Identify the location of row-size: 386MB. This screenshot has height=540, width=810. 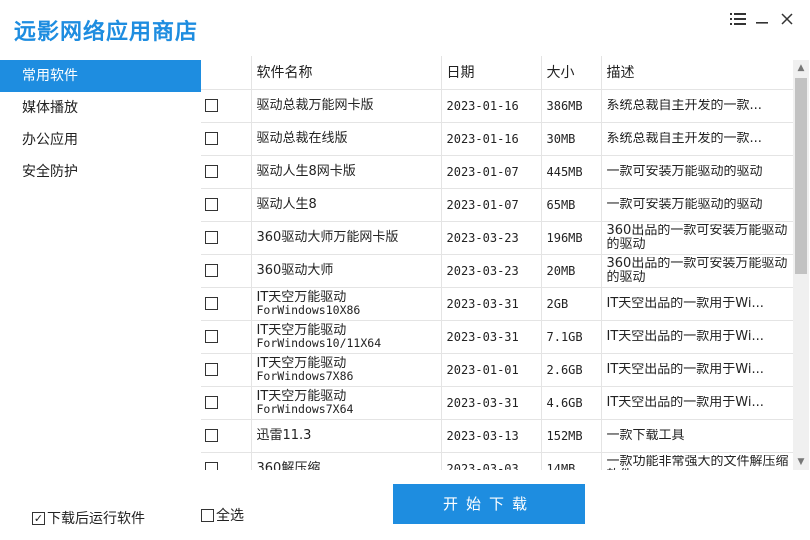
(571, 106).